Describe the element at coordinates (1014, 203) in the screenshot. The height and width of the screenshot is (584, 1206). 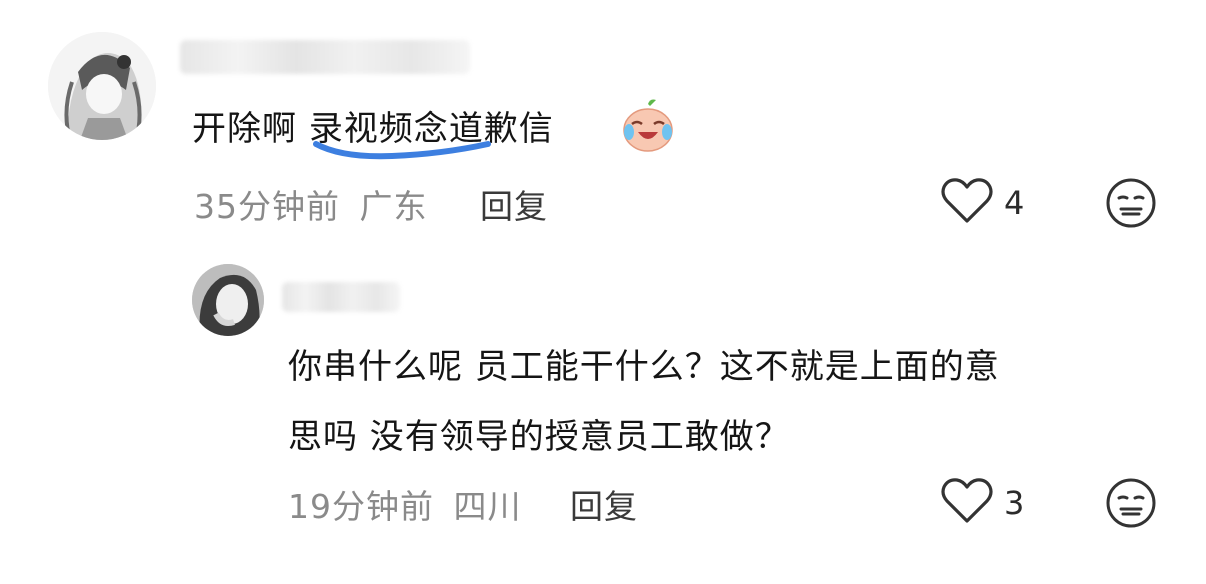
I see `comment-1-like-count: 4` at that location.